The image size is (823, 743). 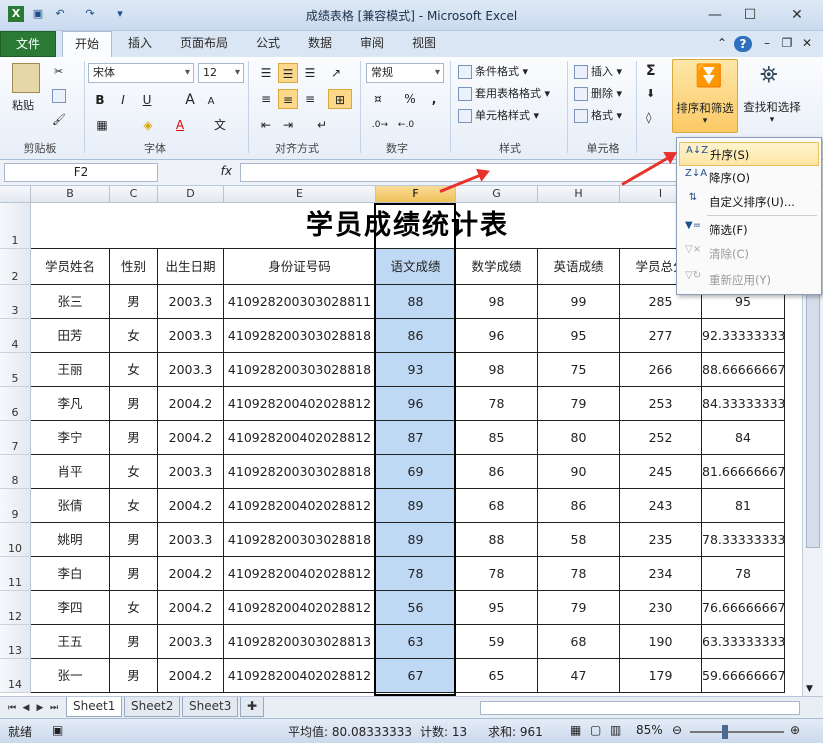 What do you see at coordinates (493, 71) in the screenshot?
I see `conditional-format-button: 条件格式 ▾` at bounding box center [493, 71].